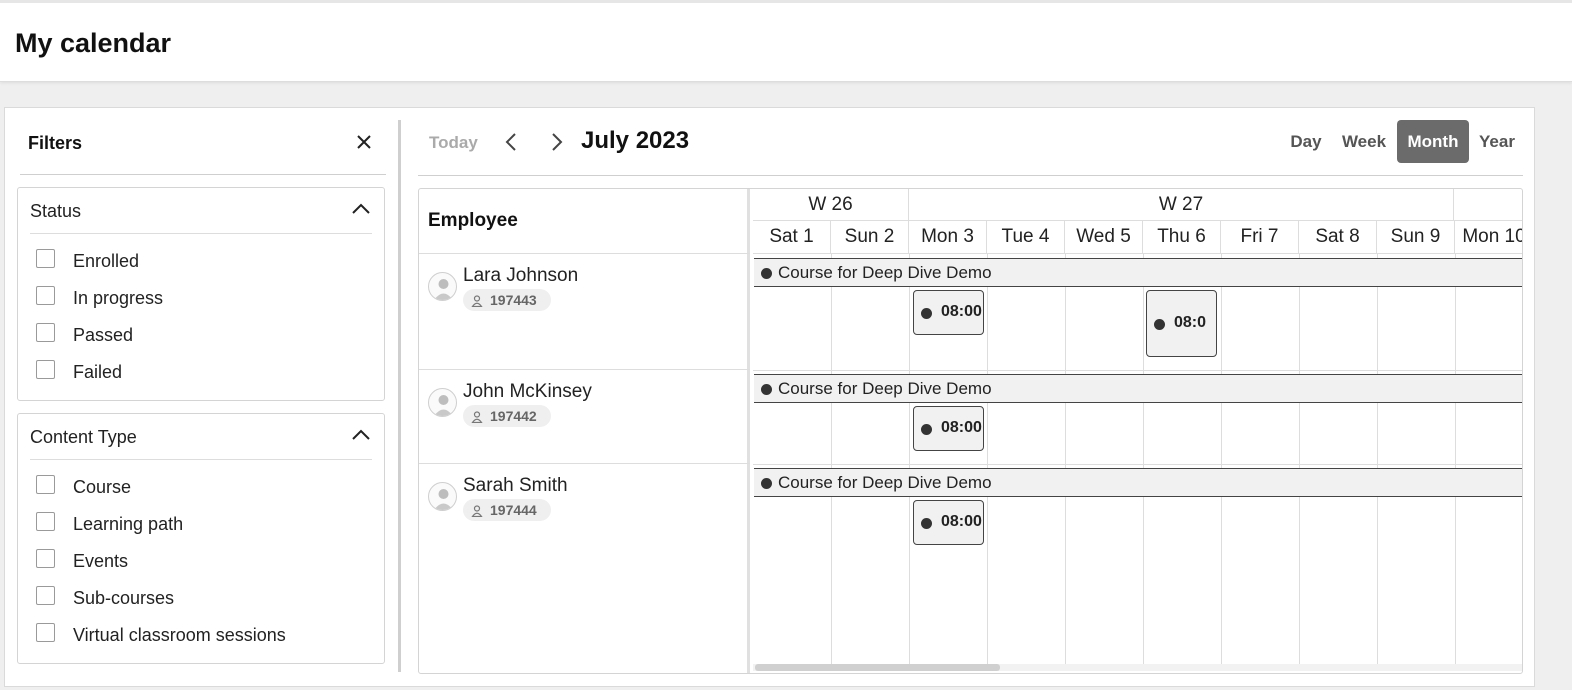 This screenshot has height=690, width=1572. I want to click on employee-id-badge: 197442, so click(507, 416).